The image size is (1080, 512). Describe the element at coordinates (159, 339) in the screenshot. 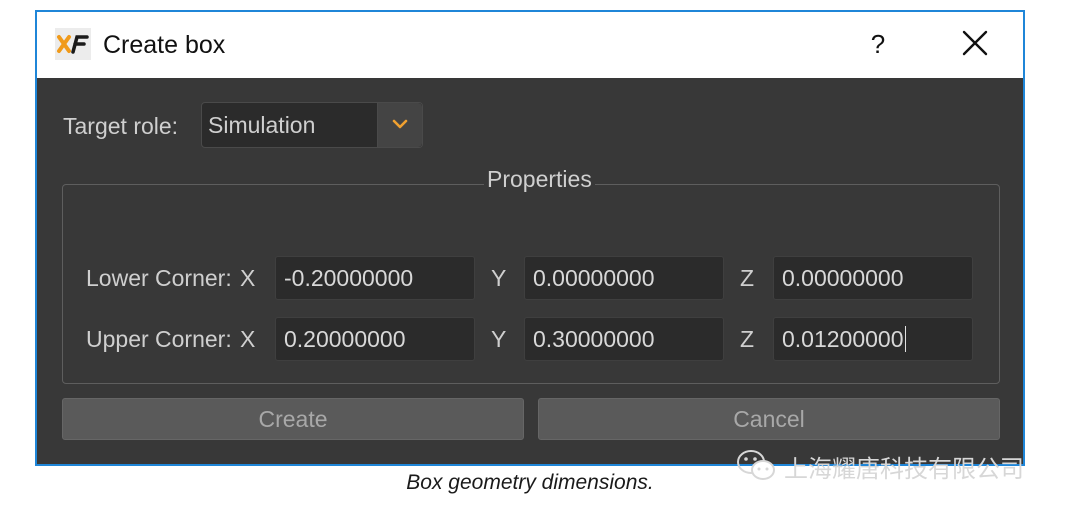

I see `upper-corner-label: Upper Corner:` at that location.